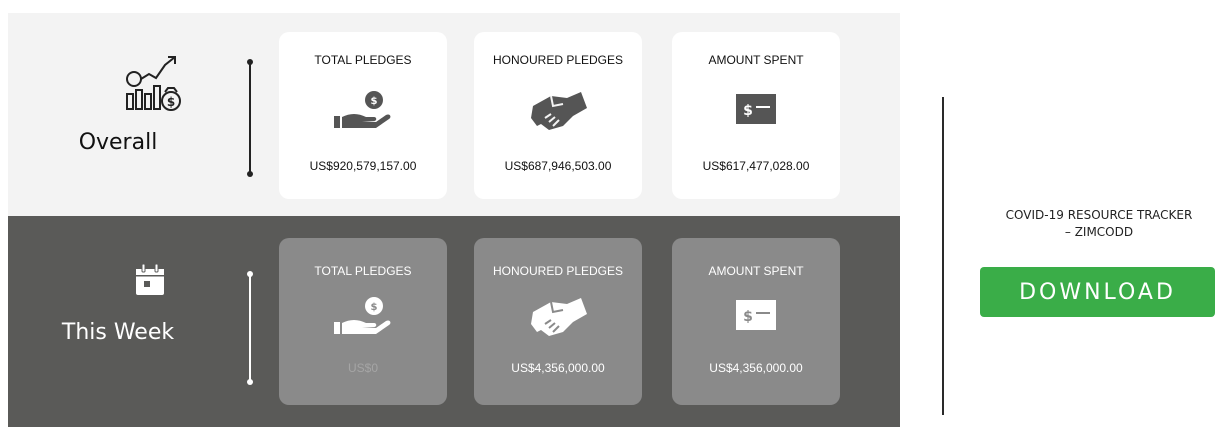 The height and width of the screenshot is (428, 1231). I want to click on card-amount-spent-week: AMOUNT SPENT $ US$4,356,000.00, so click(756, 321).